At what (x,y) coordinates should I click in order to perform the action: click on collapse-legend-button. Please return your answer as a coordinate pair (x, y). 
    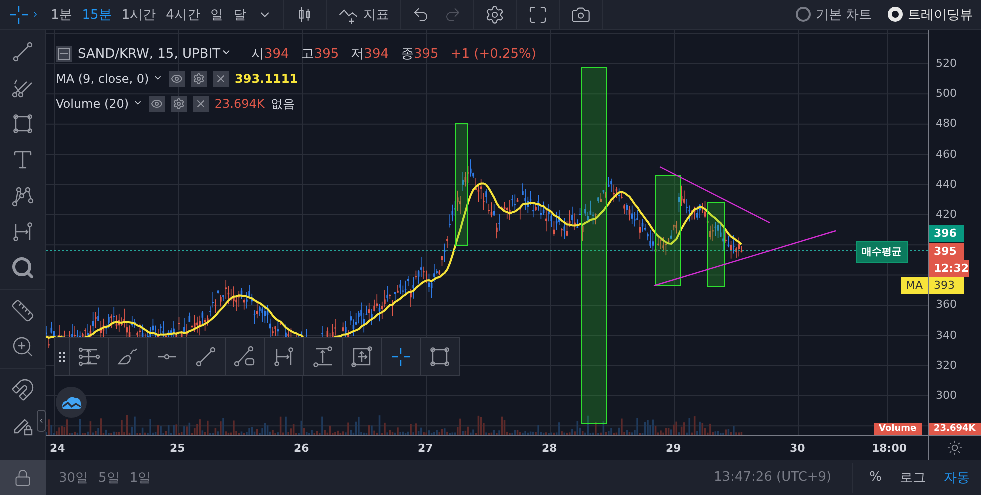
    Looking at the image, I should click on (64, 54).